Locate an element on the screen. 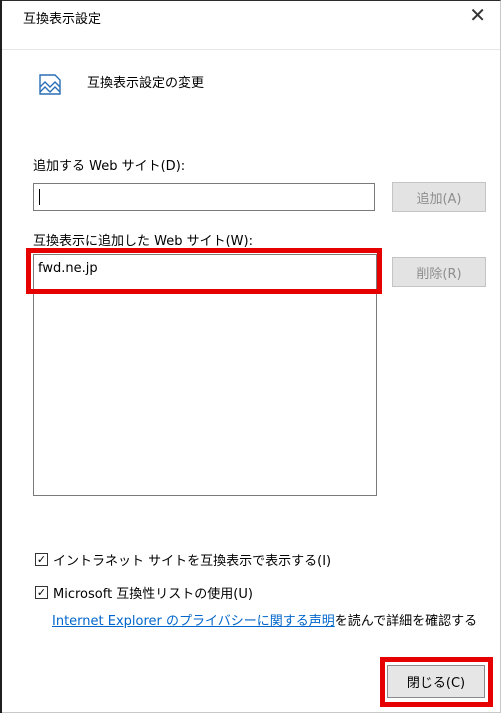 This screenshot has width=501, height=713. privacy-link: Internet Explorer のプライバシーに関する声明 is located at coordinates (193, 621).